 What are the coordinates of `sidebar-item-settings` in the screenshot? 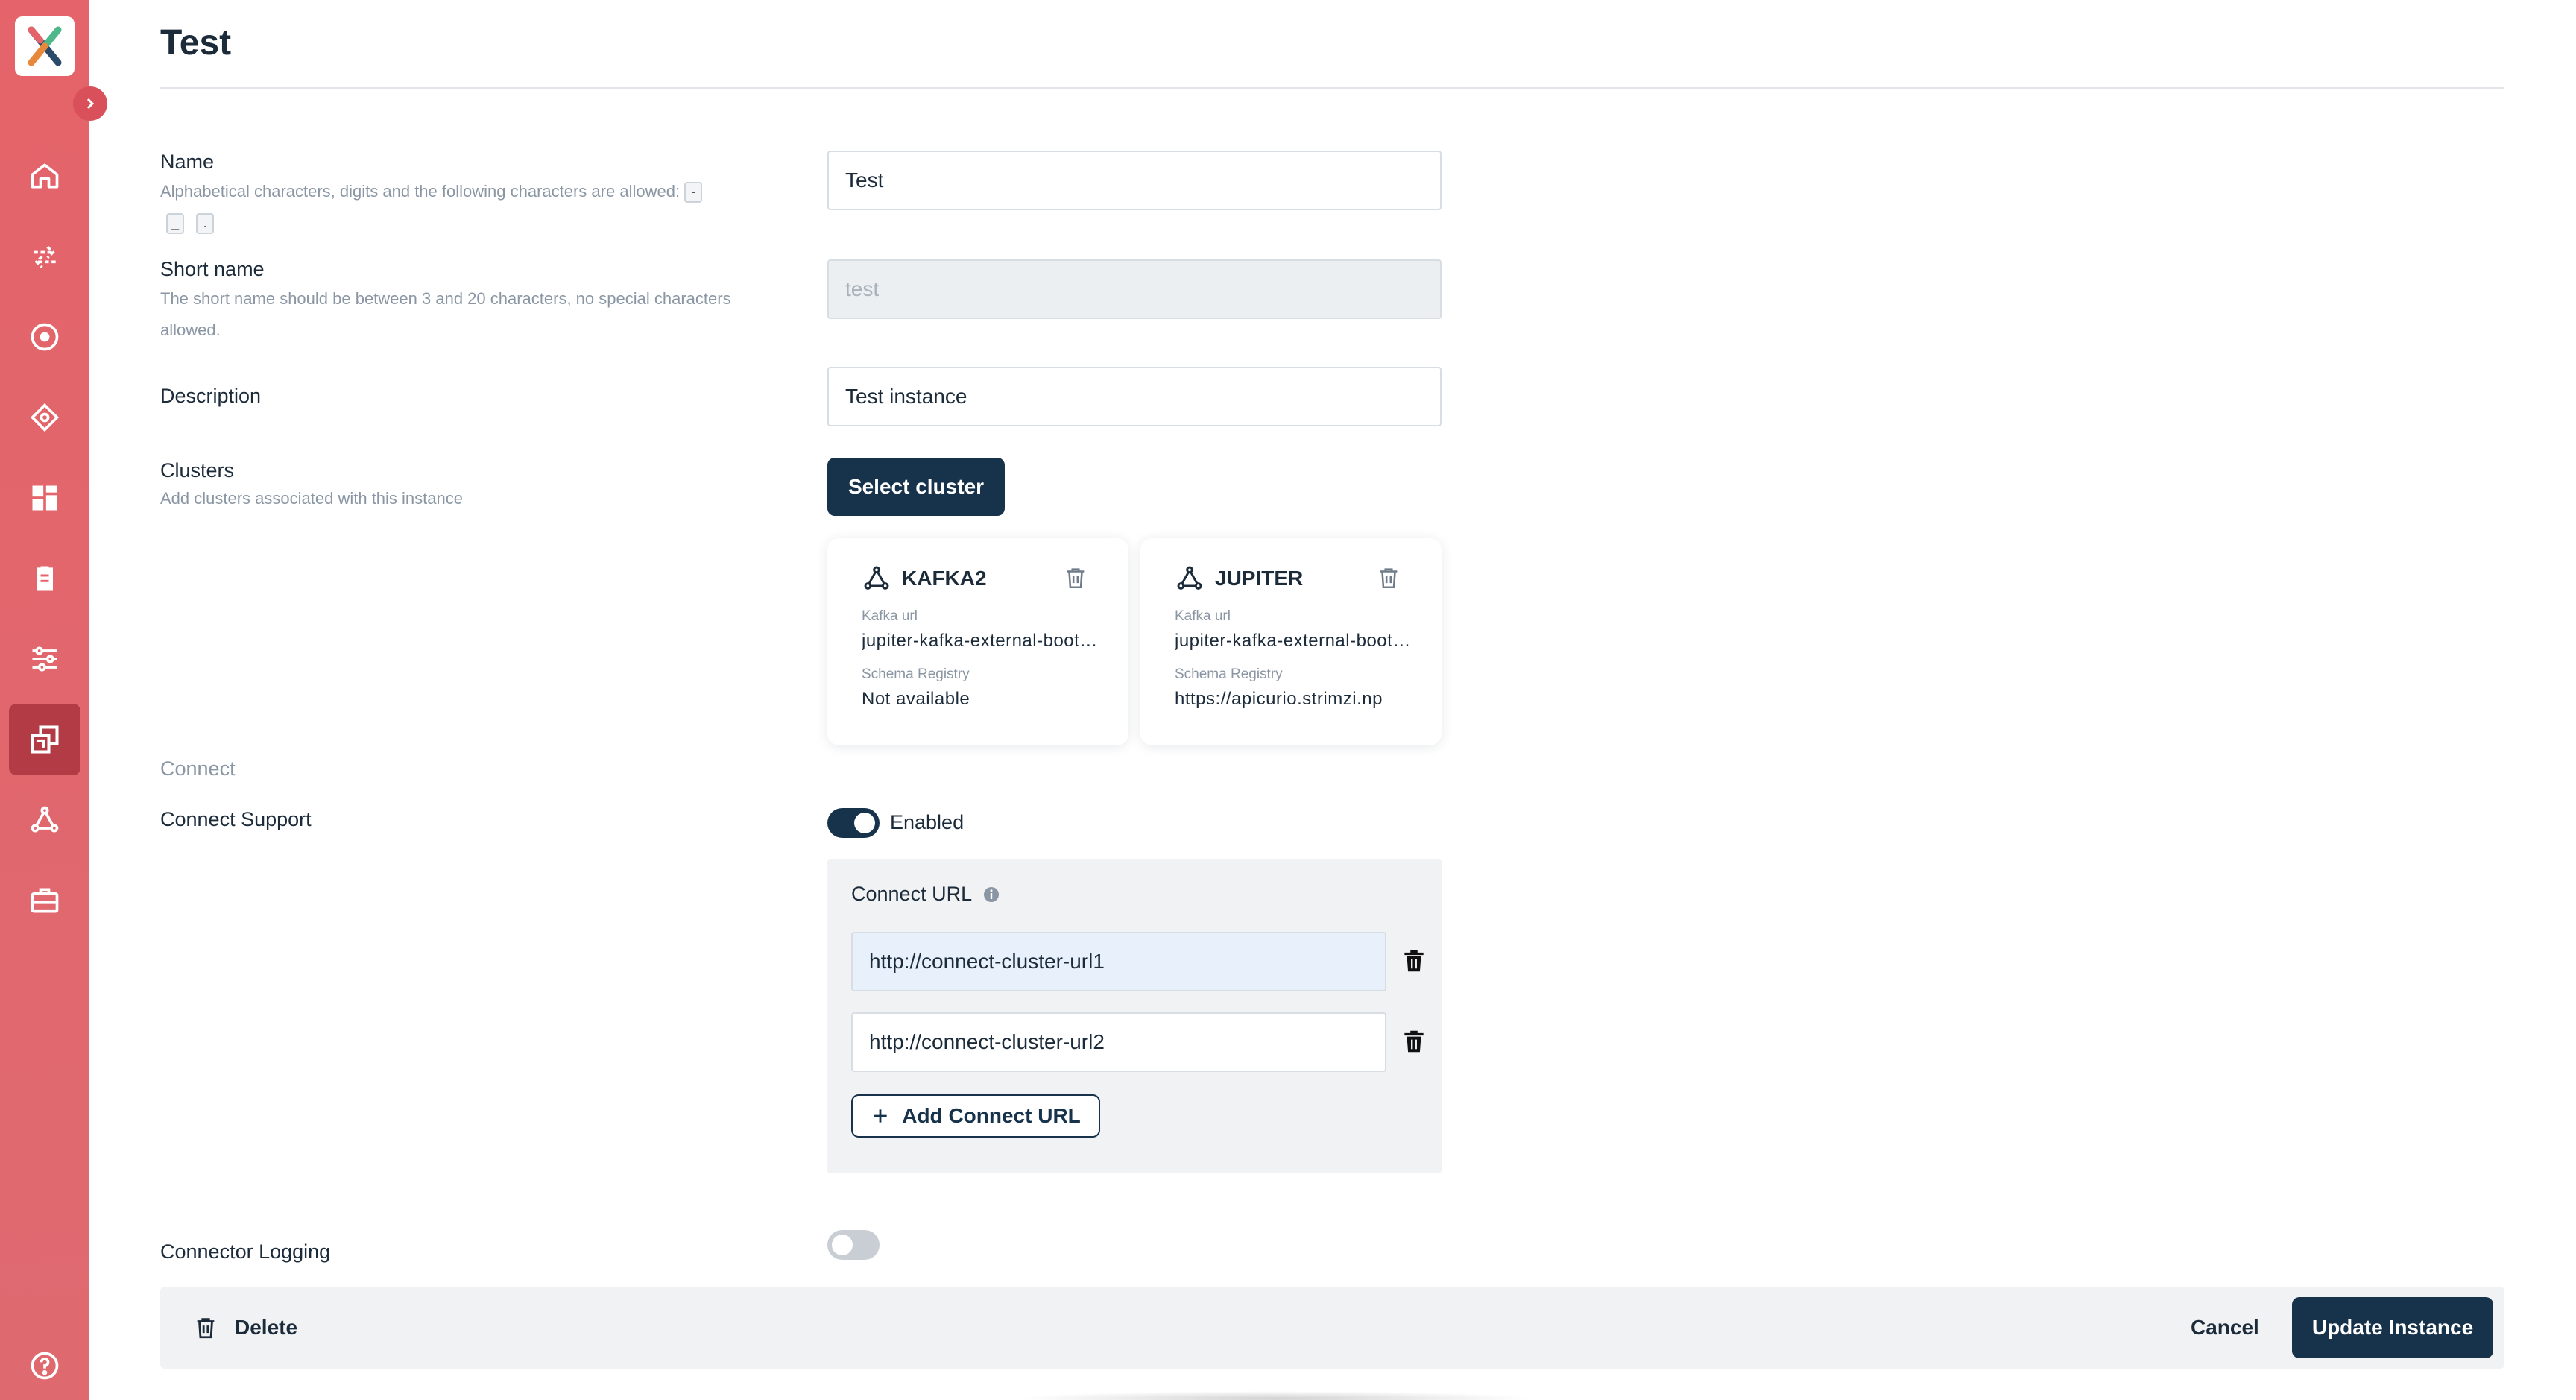 It's located at (44, 659).